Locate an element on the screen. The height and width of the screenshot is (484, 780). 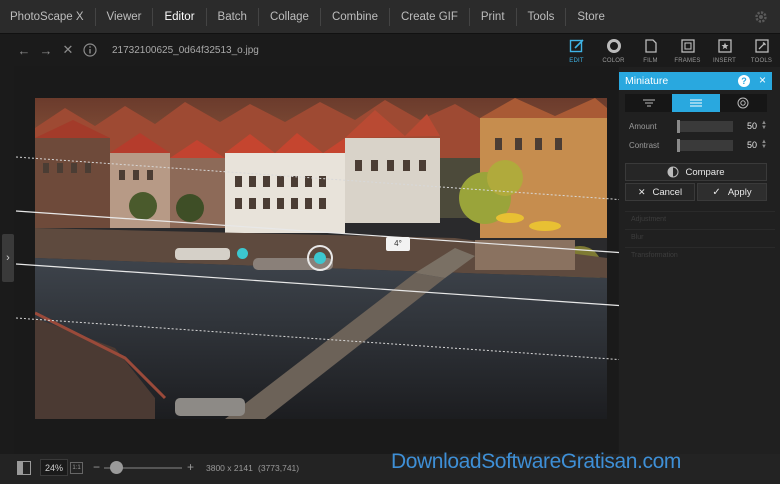
file-name: 21732100625_0d64f32513_o.jpg is located at coordinates (185, 50).